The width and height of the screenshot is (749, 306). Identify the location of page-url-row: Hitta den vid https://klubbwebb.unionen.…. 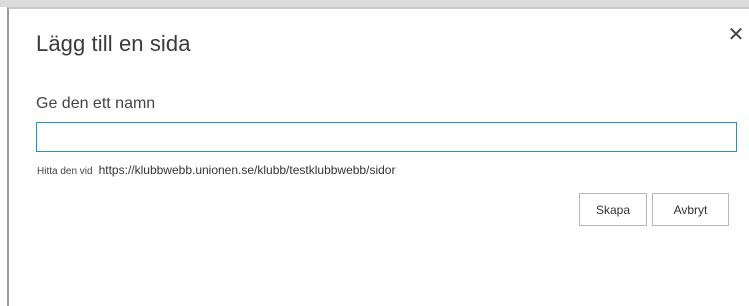
(216, 170).